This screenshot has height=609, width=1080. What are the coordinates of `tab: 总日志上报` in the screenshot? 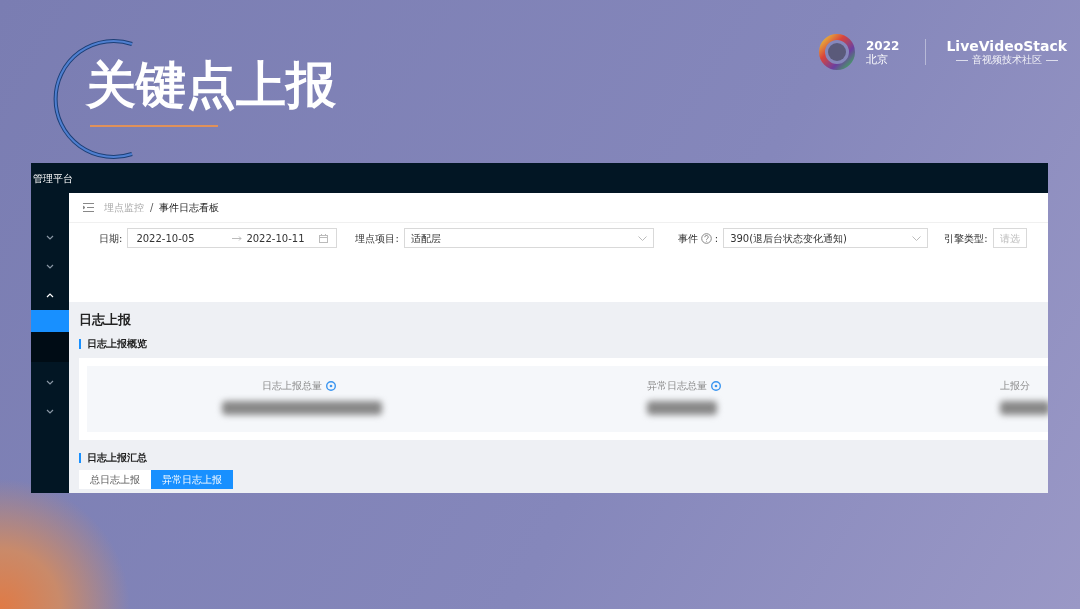 It's located at (115, 479).